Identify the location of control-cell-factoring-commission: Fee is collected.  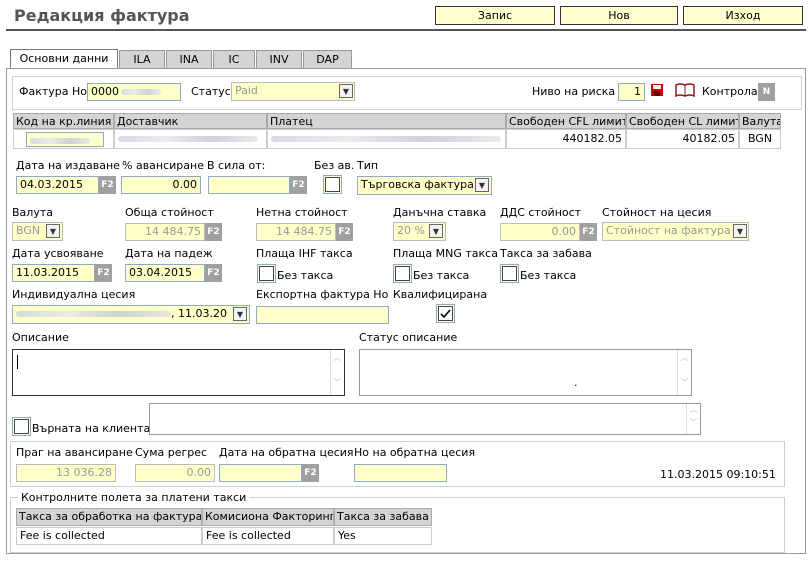
(268, 536).